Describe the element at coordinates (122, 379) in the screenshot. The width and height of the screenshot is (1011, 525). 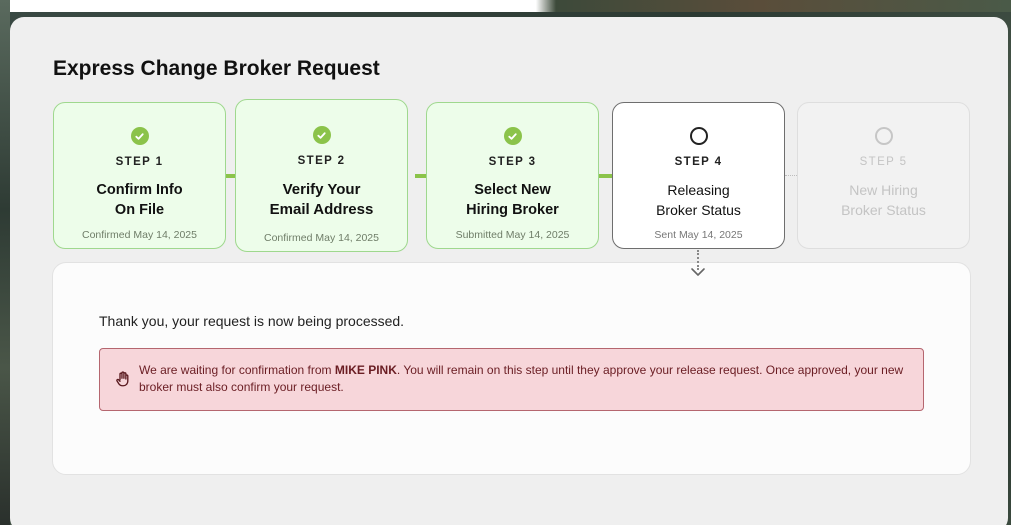
I see `raised-hand-icon` at that location.